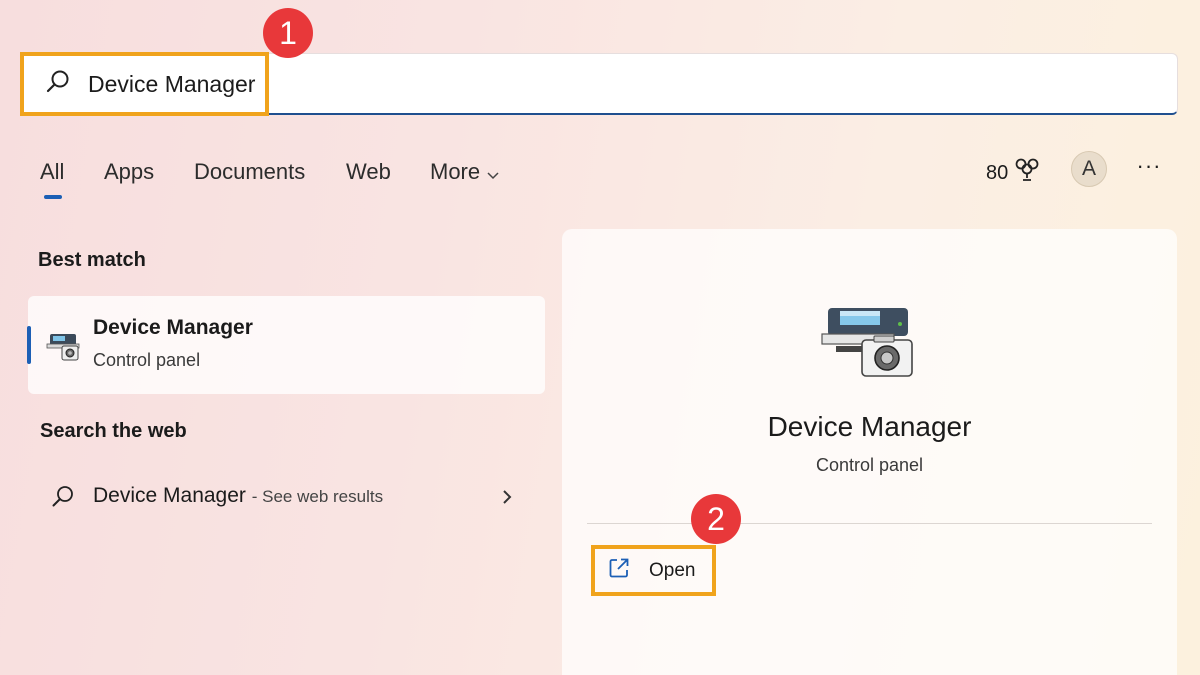 This screenshot has width=1200, height=675. What do you see at coordinates (455, 171) in the screenshot?
I see `tab-more-label: More` at bounding box center [455, 171].